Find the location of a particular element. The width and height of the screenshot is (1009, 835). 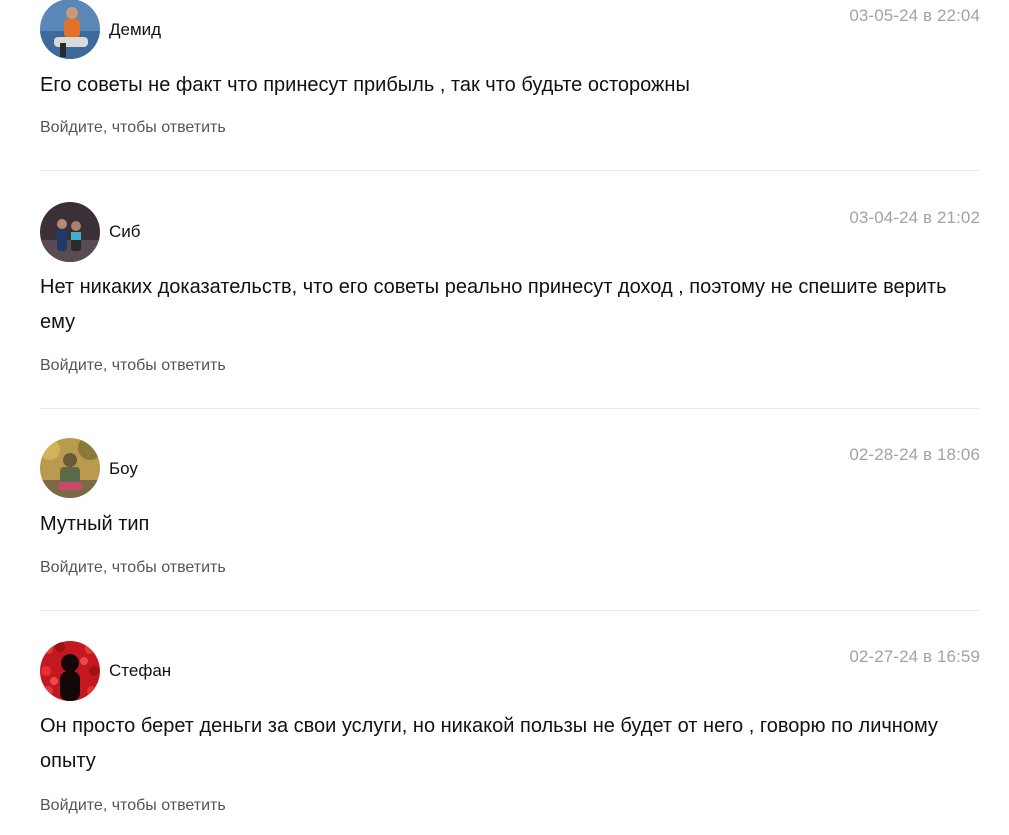

comment-date: 02-28-24 в 18:06 is located at coordinates (914, 454).